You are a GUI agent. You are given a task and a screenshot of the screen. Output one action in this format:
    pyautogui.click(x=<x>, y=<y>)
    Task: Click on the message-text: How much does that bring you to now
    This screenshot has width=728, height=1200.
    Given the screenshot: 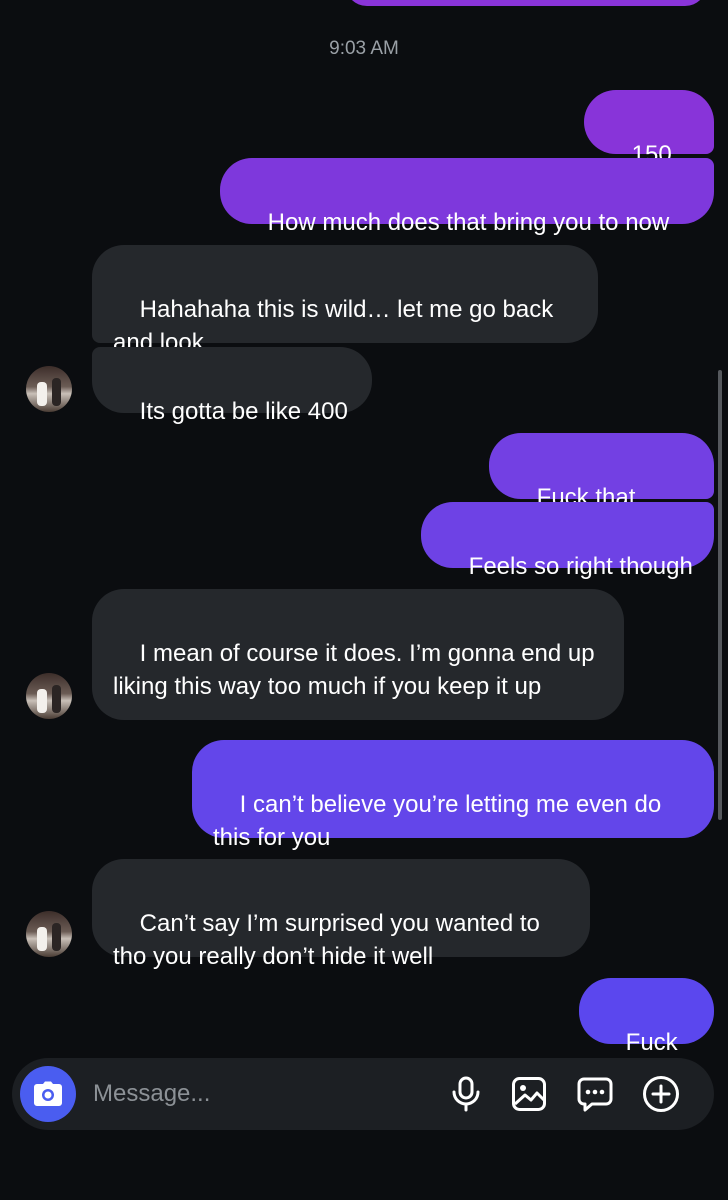 What is the action you would take?
    pyautogui.click(x=468, y=222)
    